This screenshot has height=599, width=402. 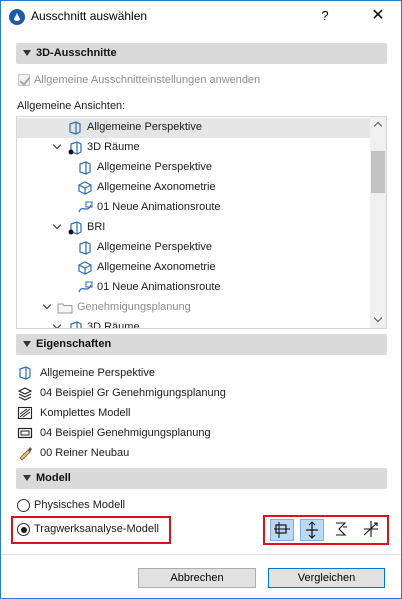 What do you see at coordinates (201, 16) in the screenshot?
I see `title-bar: Ausschnitt auswählen ? ✕` at bounding box center [201, 16].